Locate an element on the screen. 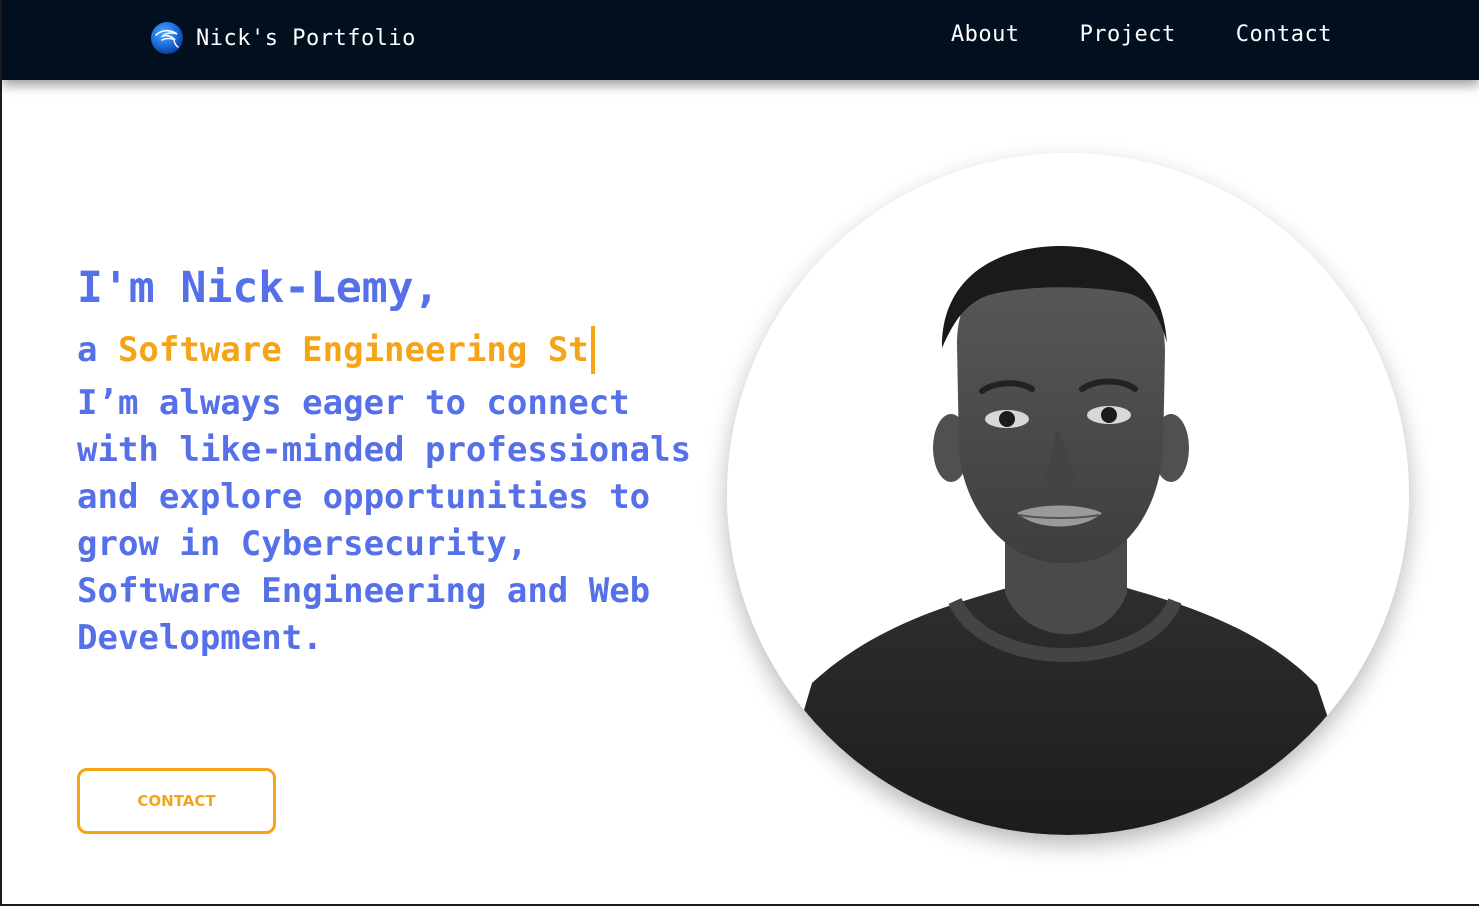 Image resolution: width=1479 pixels, height=906 pixels. brand: Nick's Portfolio is located at coordinates (283, 38).